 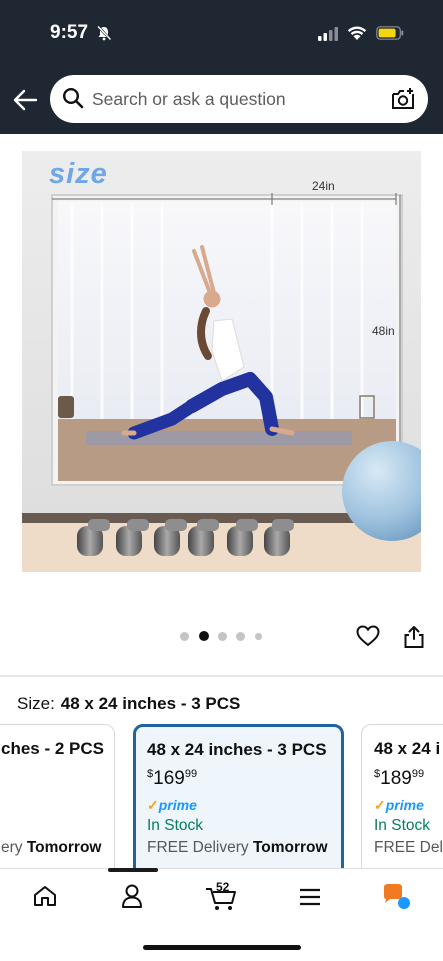 I want to click on size-selected-value: 48 x 24 inches - 3 PCS, so click(x=150, y=703).